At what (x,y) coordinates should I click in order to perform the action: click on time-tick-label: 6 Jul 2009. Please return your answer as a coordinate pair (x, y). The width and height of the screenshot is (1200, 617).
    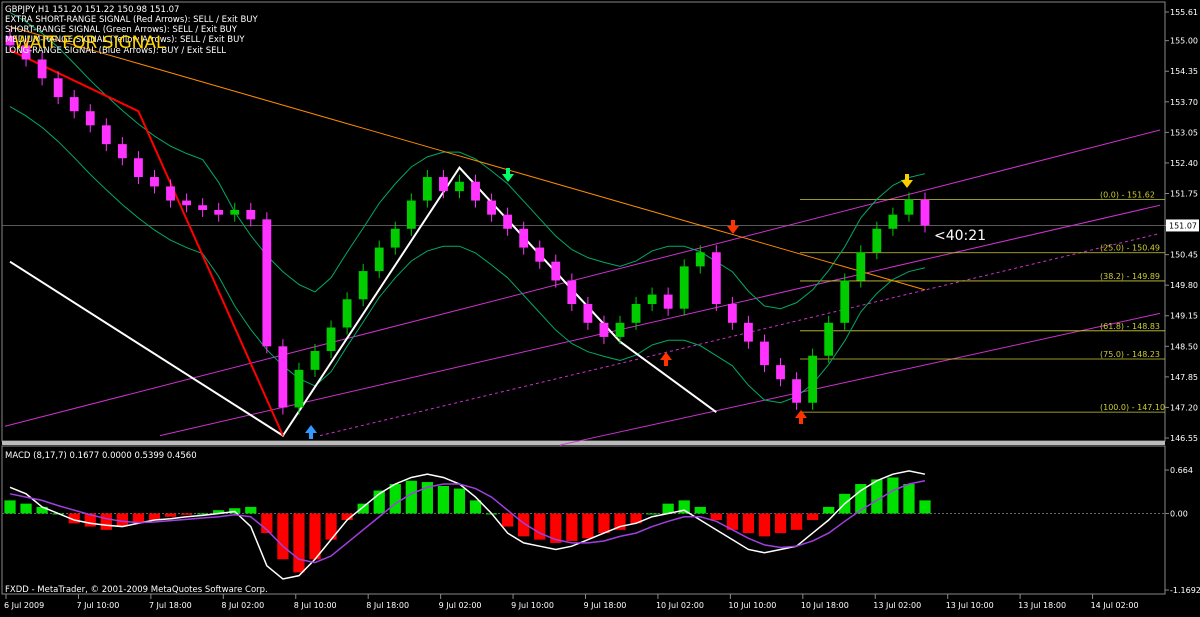
    Looking at the image, I should click on (24, 605).